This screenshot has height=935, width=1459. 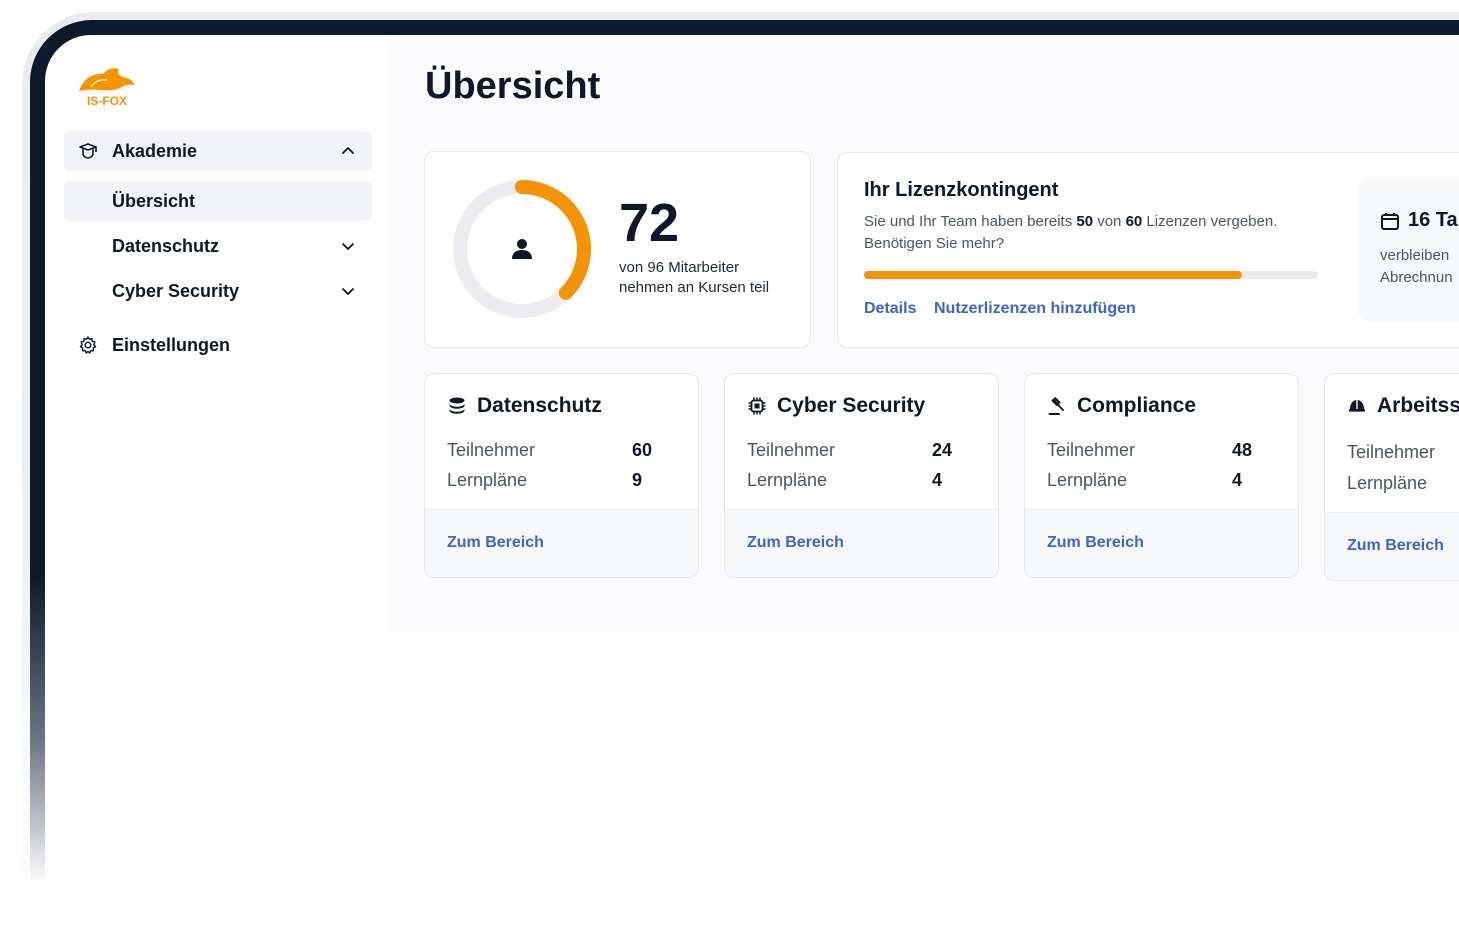 What do you see at coordinates (757, 406) in the screenshot?
I see `chip-icon` at bounding box center [757, 406].